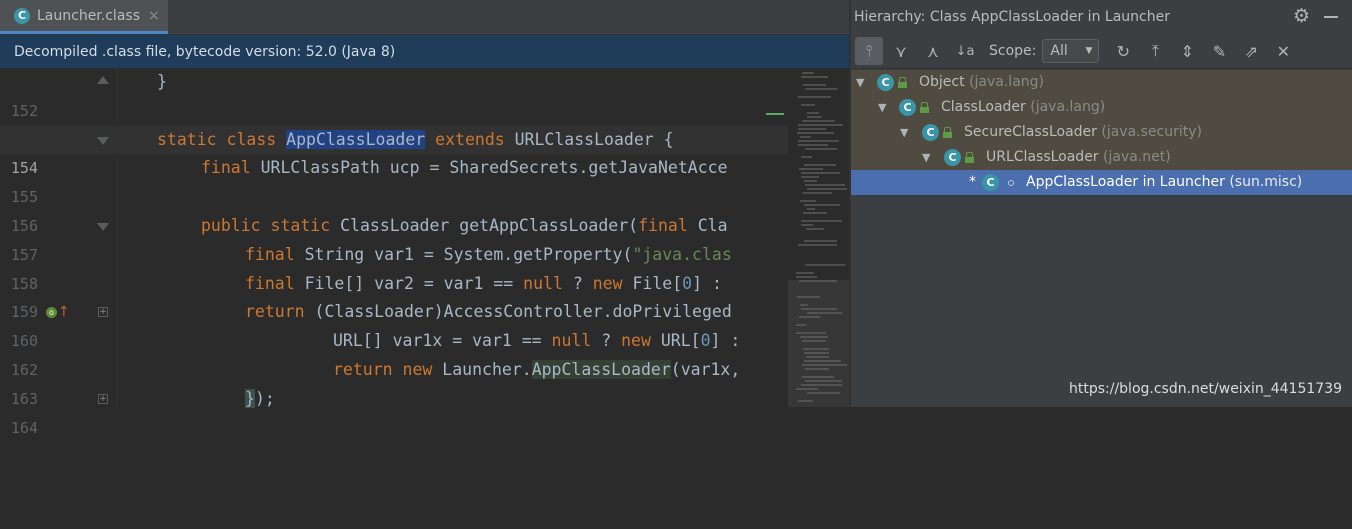 The height and width of the screenshot is (529, 1352). What do you see at coordinates (902, 82) in the screenshot?
I see `lock-icon` at bounding box center [902, 82].